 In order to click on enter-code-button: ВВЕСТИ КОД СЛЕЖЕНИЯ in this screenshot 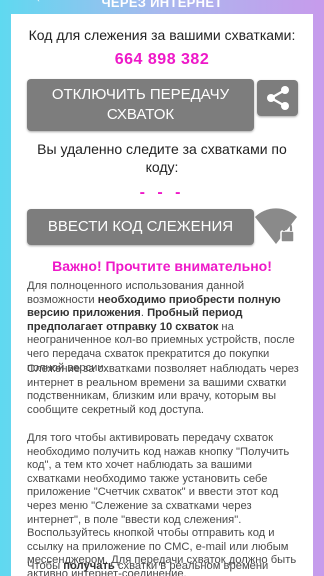, I will do `click(140, 227)`.